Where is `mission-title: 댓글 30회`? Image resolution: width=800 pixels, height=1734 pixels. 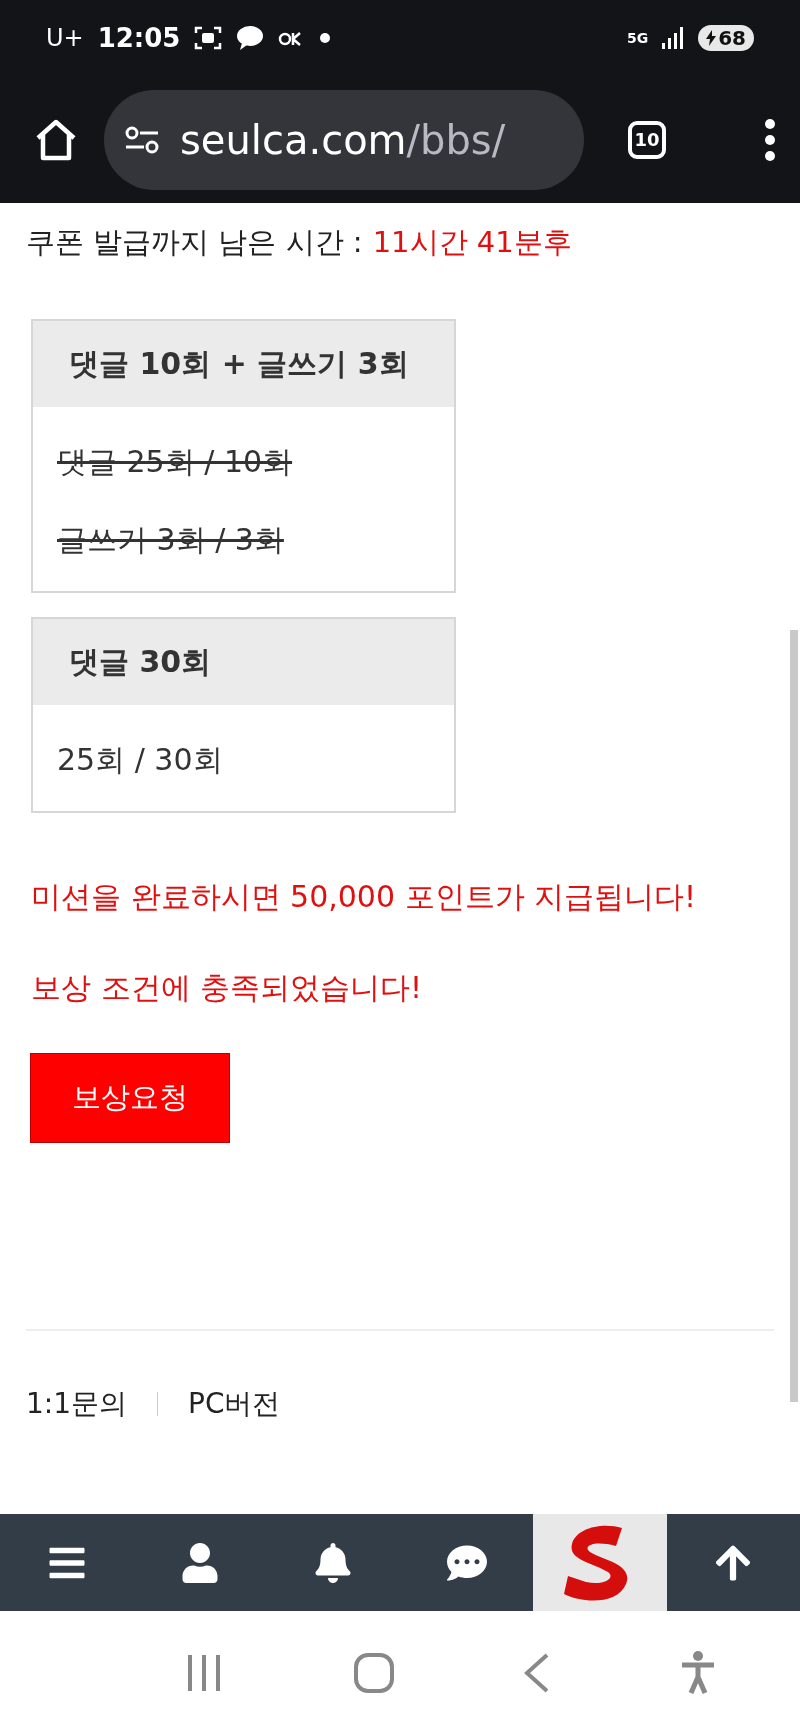
mission-title: 댓글 30회 is located at coordinates (243, 662).